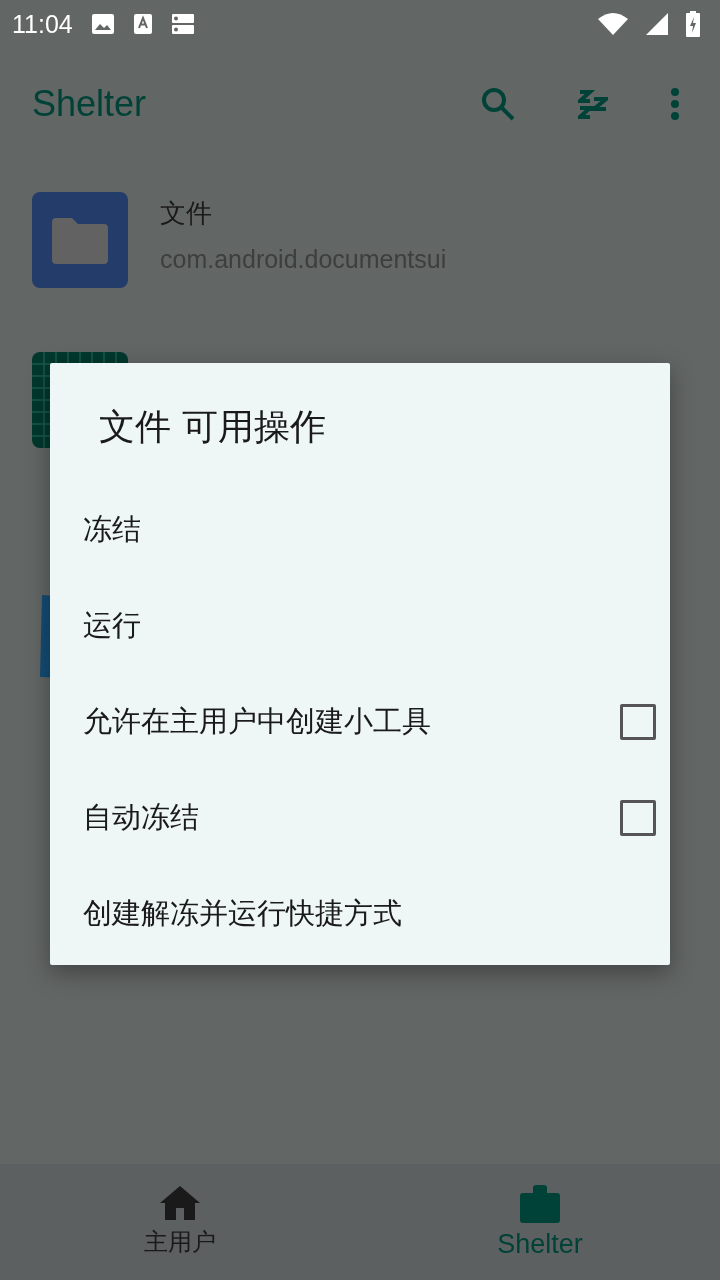  Describe the element at coordinates (360, 530) in the screenshot. I see `menu-item: 冻结` at that location.